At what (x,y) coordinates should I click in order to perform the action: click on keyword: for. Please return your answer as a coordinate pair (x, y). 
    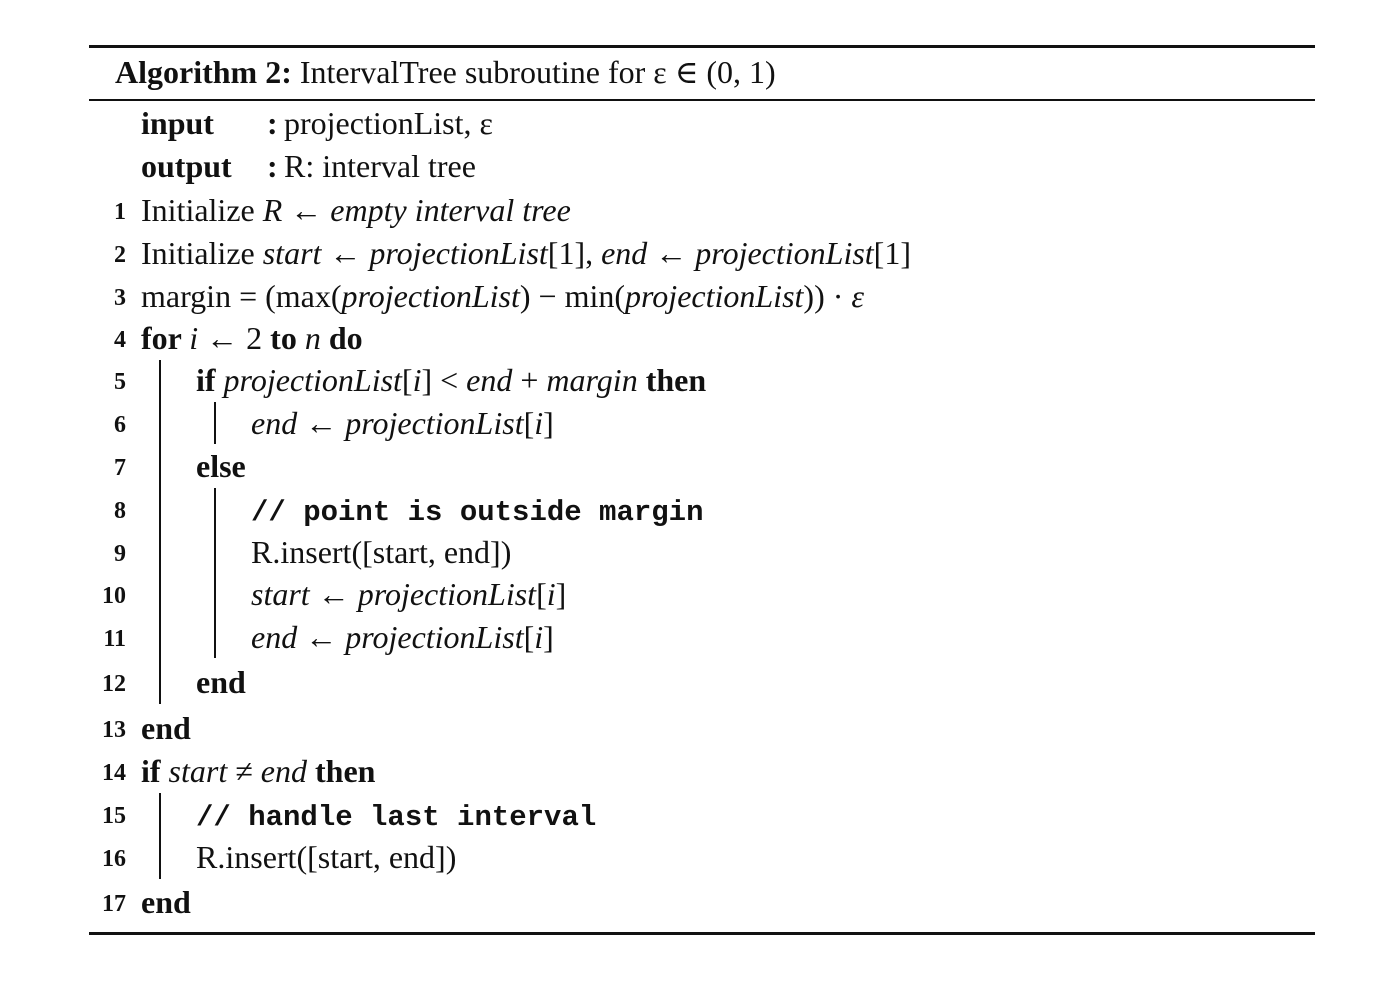
    Looking at the image, I should click on (165, 338).